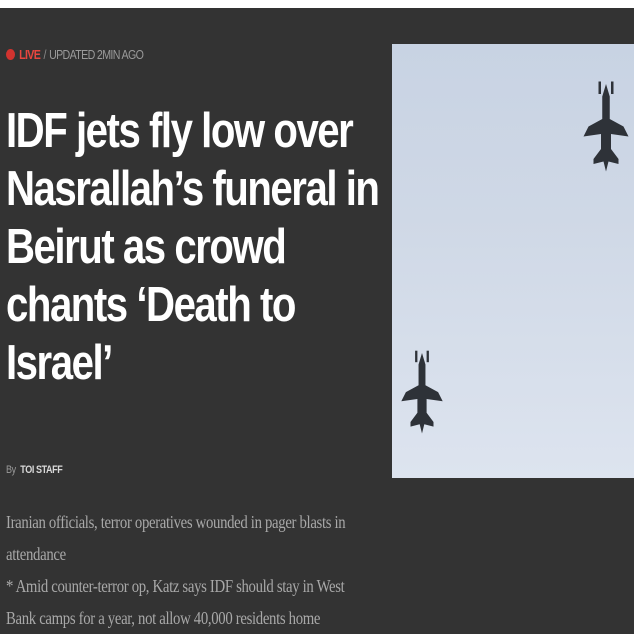 This screenshot has height=640, width=640. I want to click on live-status: LIVE / UPDATED 2MIN AGO, so click(75, 54).